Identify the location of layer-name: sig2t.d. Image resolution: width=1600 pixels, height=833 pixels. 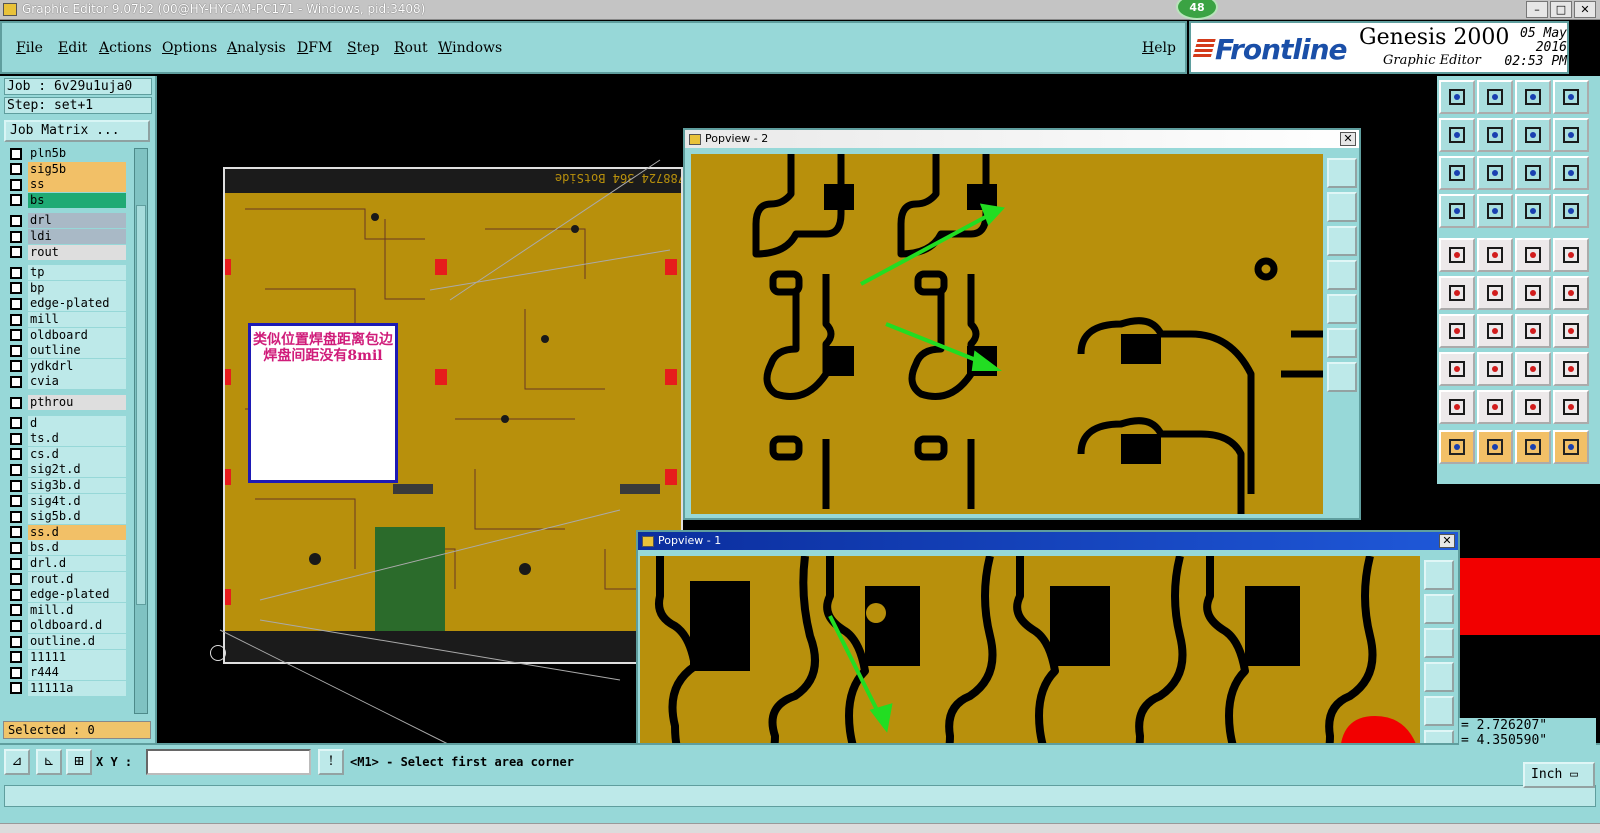
(77, 470).